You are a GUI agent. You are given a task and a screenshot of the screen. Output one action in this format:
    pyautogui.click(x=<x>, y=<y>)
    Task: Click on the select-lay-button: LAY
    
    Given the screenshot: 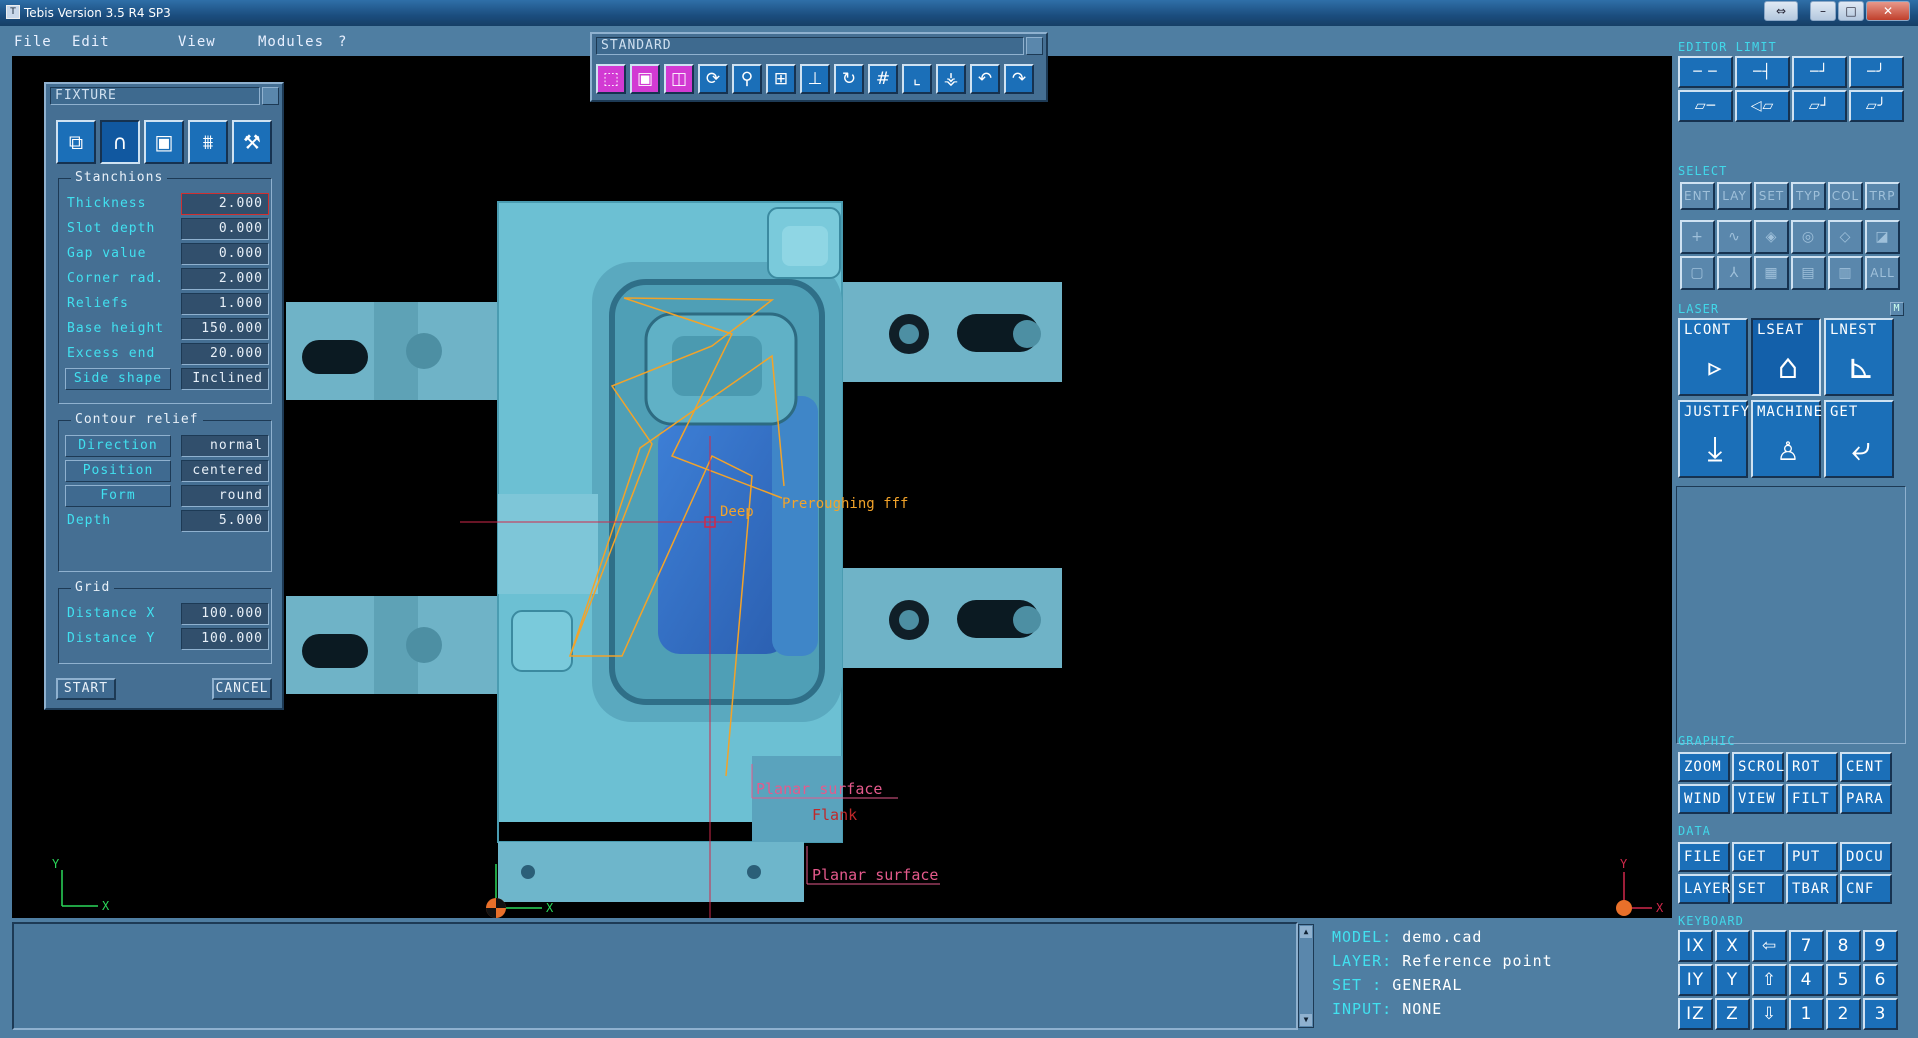 What is the action you would take?
    pyautogui.click(x=1734, y=196)
    